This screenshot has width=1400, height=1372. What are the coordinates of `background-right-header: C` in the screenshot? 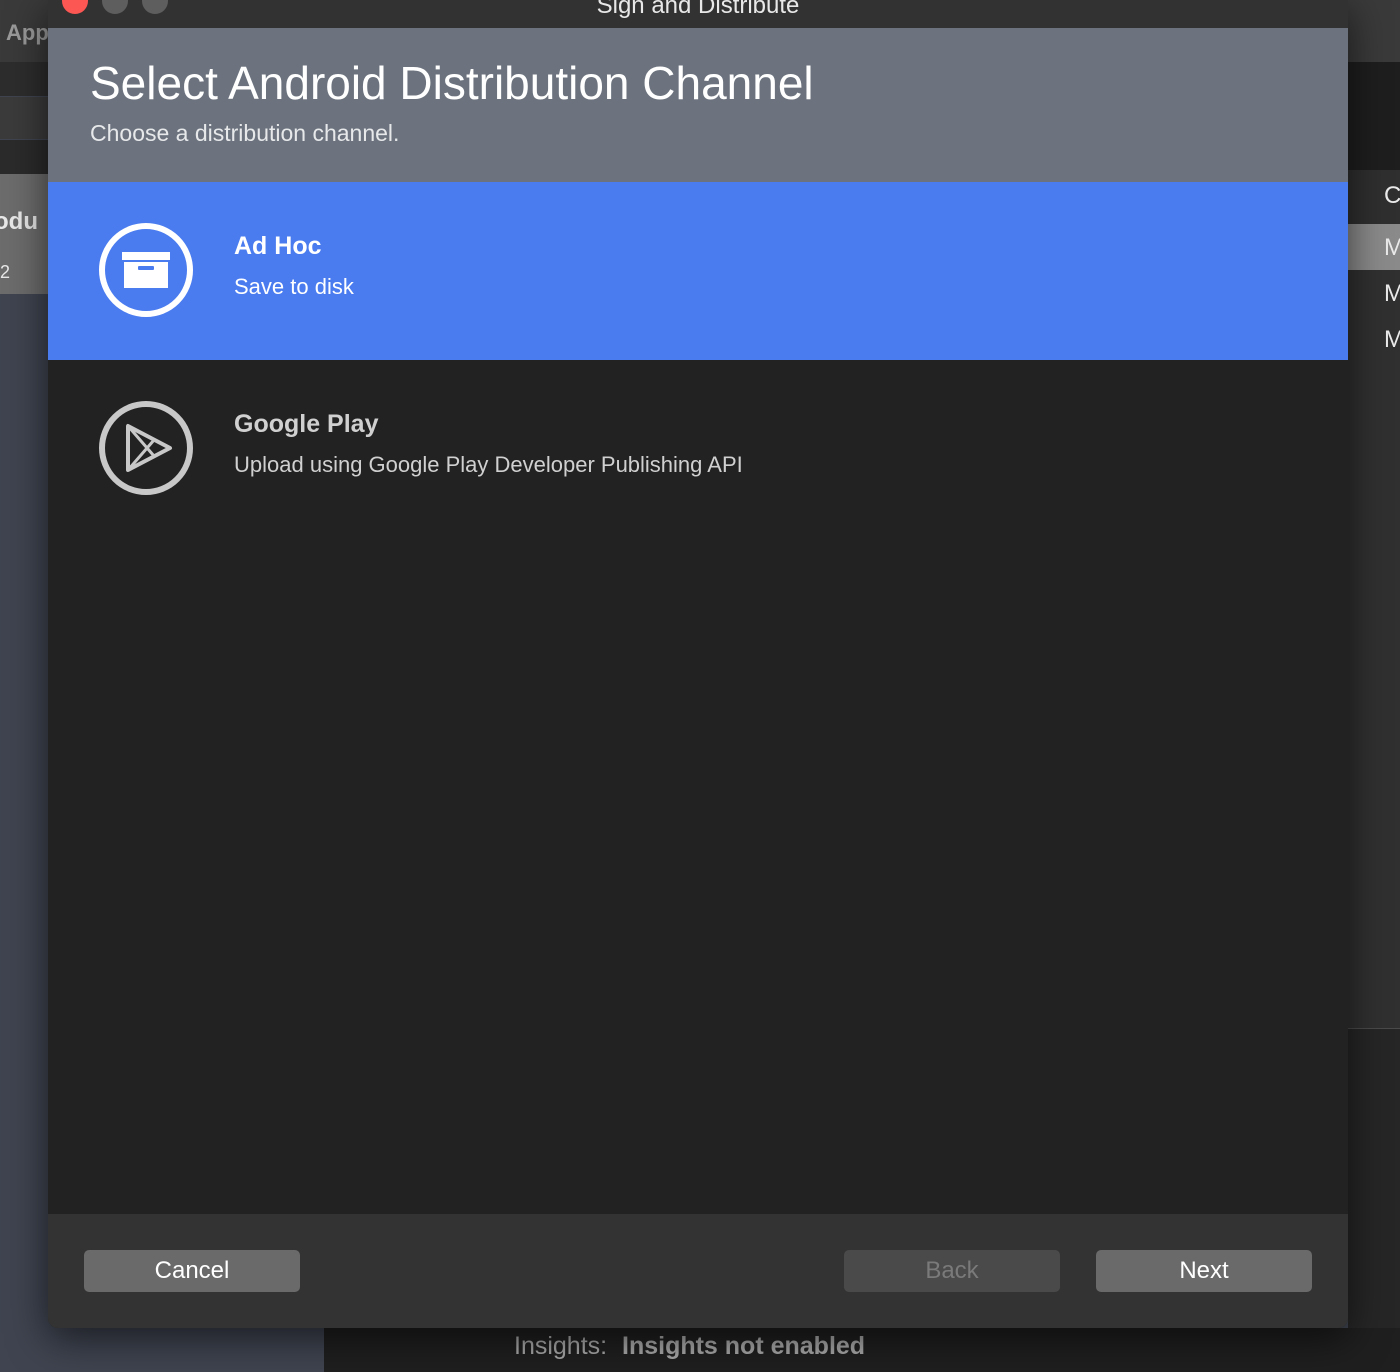 It's located at (1374, 197).